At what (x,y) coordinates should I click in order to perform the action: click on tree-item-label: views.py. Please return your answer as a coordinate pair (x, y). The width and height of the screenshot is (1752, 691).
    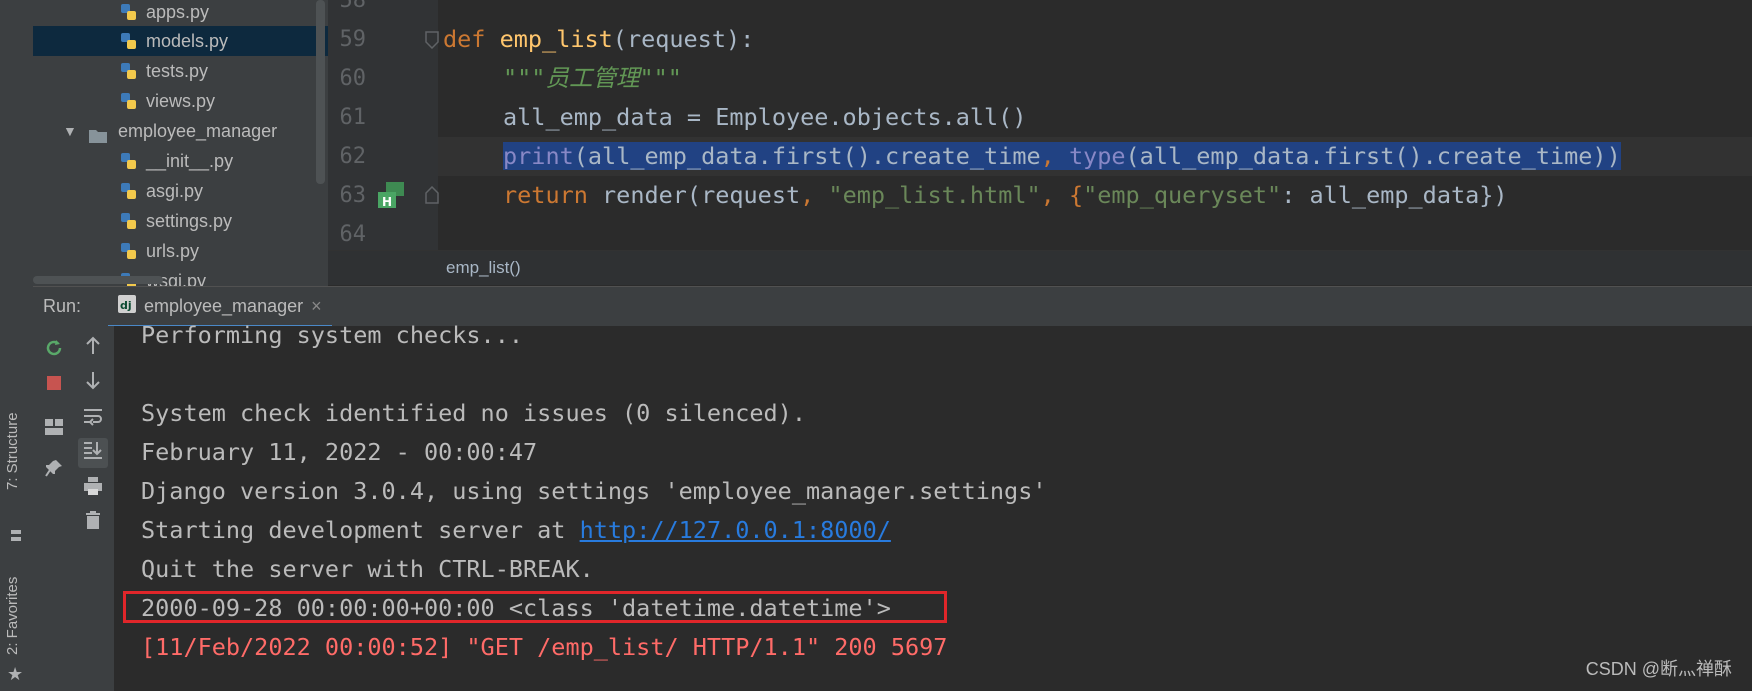
    Looking at the image, I should click on (181, 101).